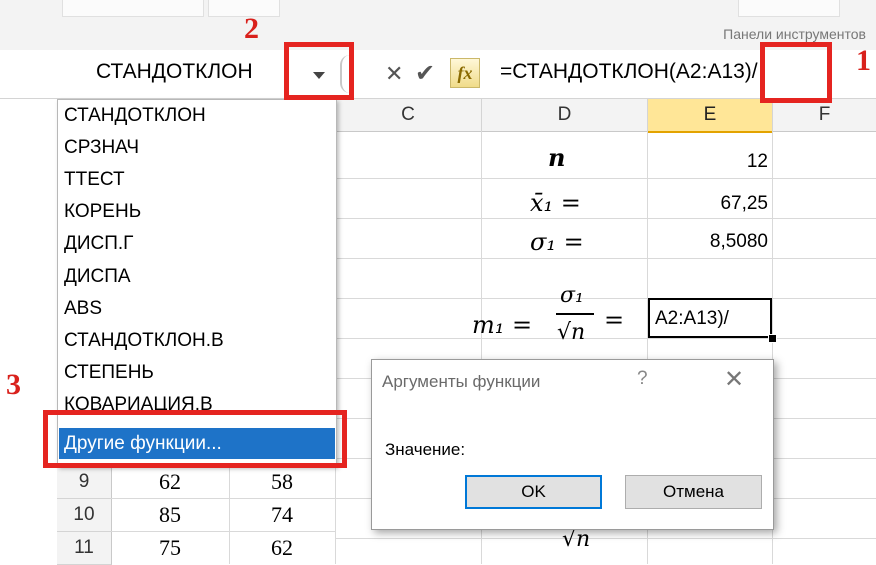 Image resolution: width=876 pixels, height=565 pixels. Describe the element at coordinates (709, 242) in the screenshot. I see `cell-e-sigma: 8,5080` at that location.